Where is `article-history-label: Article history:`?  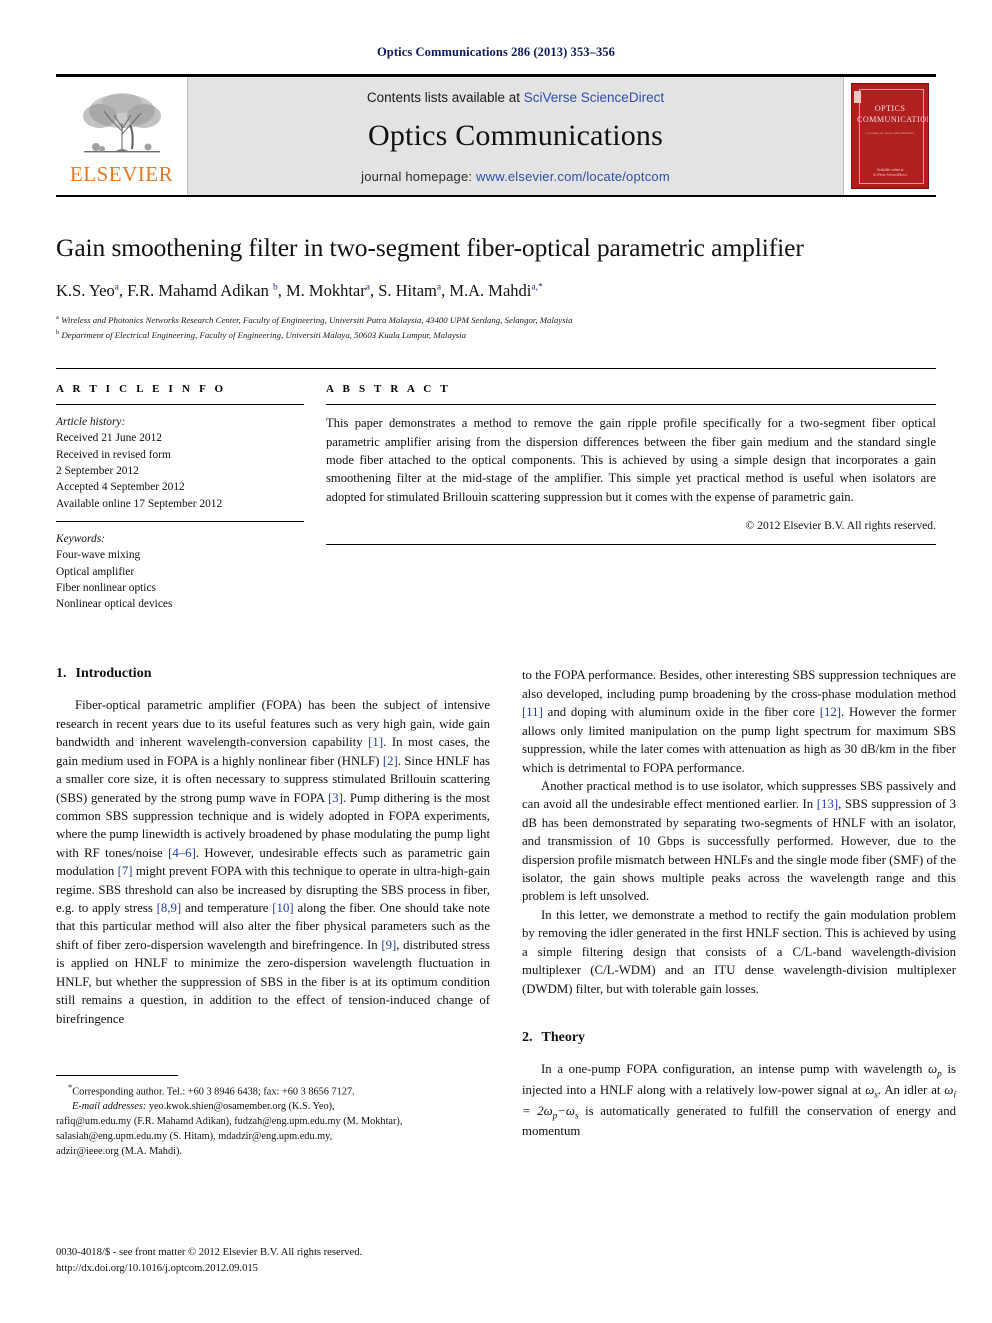 article-history-label: Article history: is located at coordinates (91, 422).